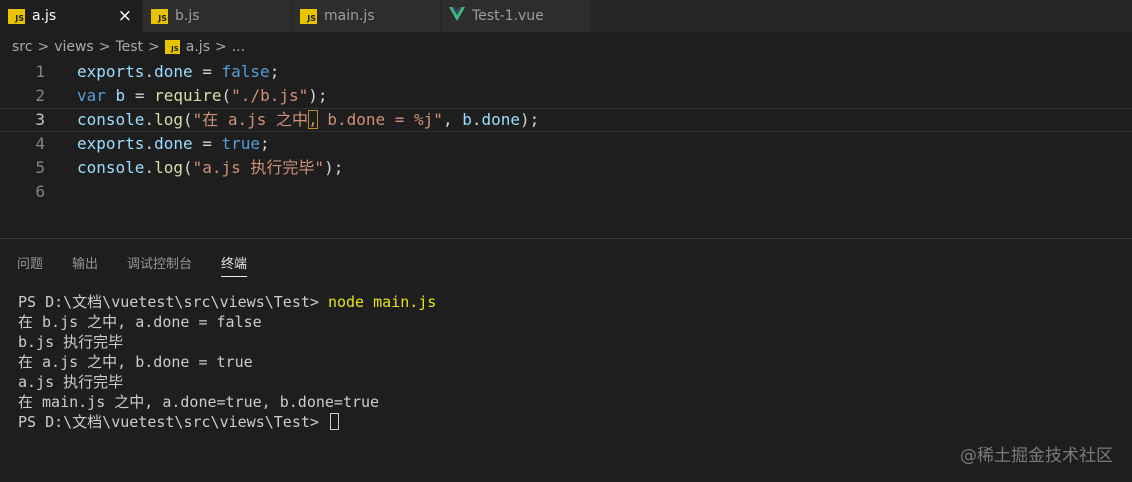 The image size is (1132, 482). Describe the element at coordinates (40, 119) in the screenshot. I see `line-number: 3` at that location.